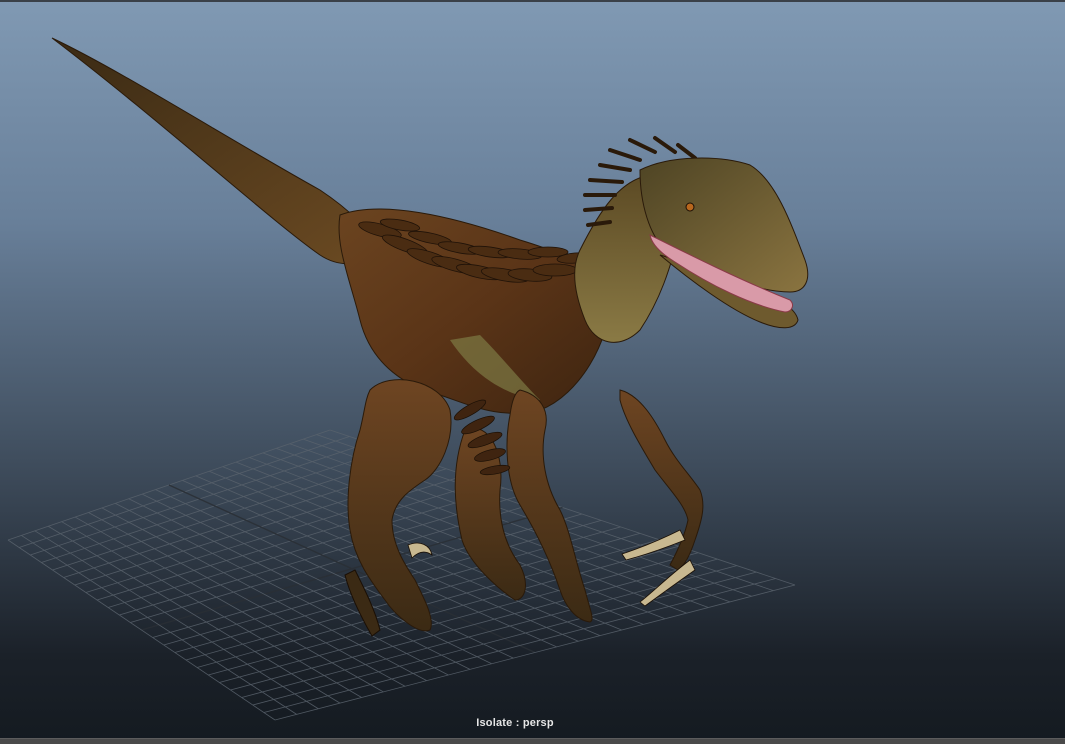 This screenshot has height=744, width=1065. What do you see at coordinates (515, 723) in the screenshot?
I see `camera-label: Isolate : persp` at bounding box center [515, 723].